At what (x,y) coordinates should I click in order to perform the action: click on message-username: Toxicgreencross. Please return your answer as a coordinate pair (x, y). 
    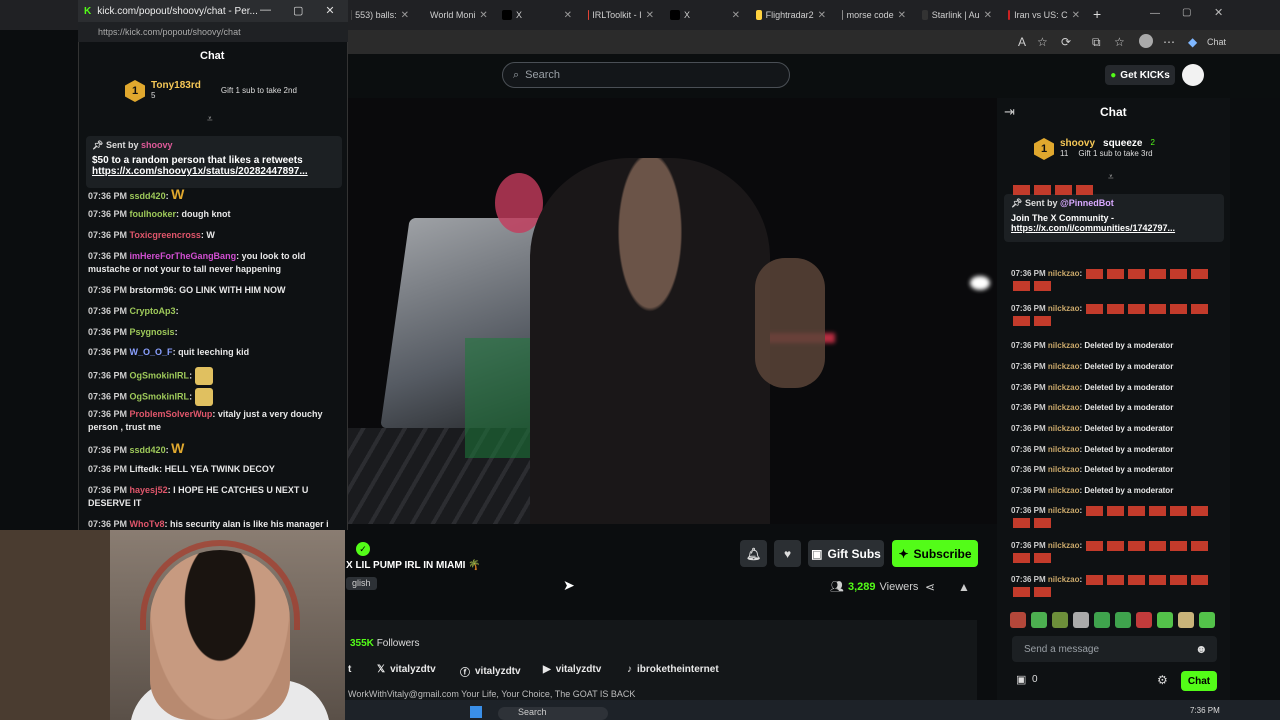
    Looking at the image, I should click on (165, 235).